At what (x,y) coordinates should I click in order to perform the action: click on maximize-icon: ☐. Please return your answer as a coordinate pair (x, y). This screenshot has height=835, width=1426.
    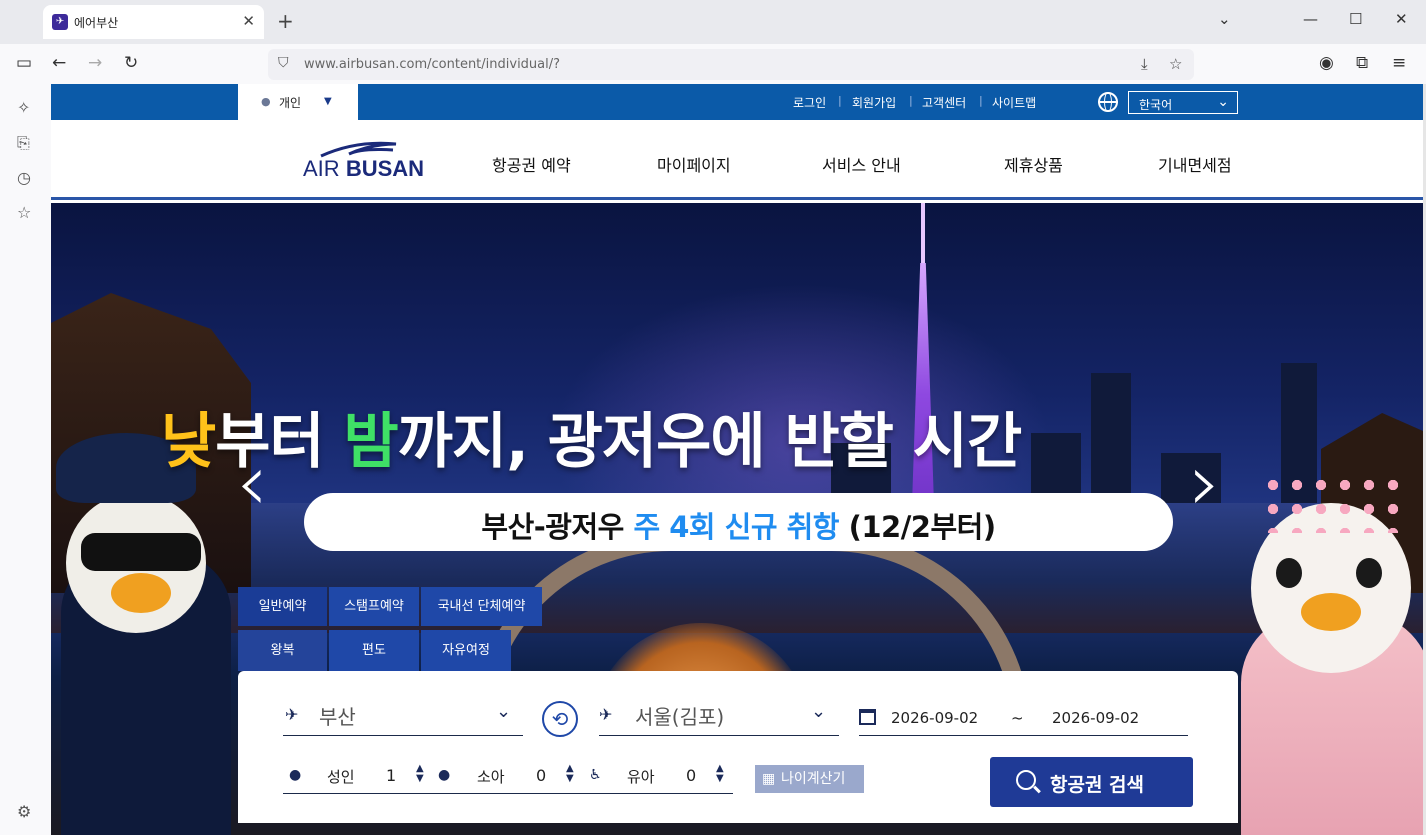
    Looking at the image, I should click on (1355, 19).